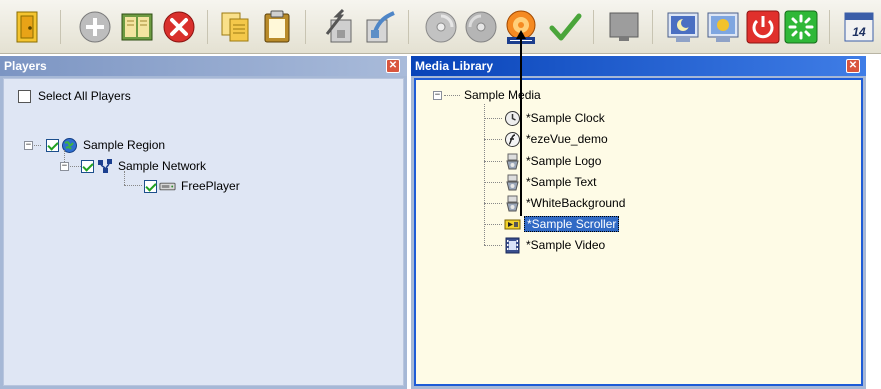 The height and width of the screenshot is (389, 881). I want to click on media-root-label: Sample Media, so click(502, 95).